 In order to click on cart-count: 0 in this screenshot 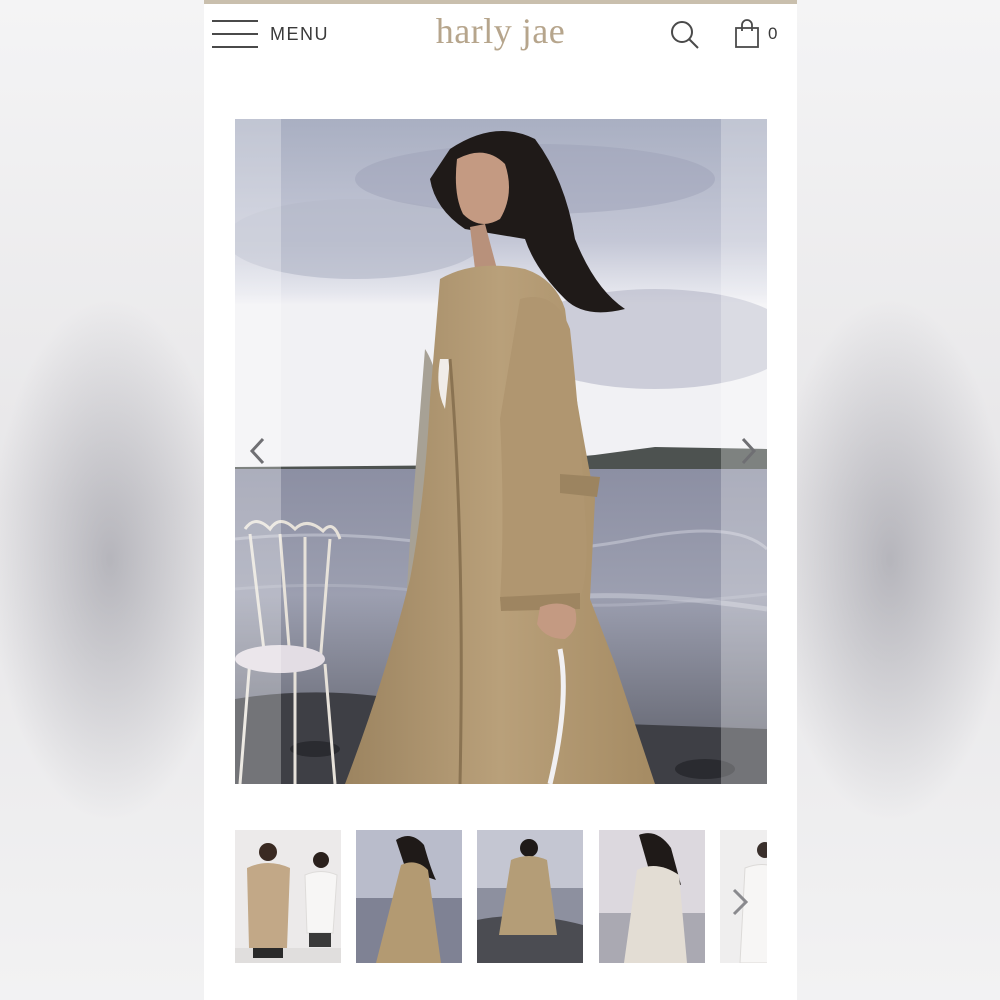, I will do `click(773, 33)`.